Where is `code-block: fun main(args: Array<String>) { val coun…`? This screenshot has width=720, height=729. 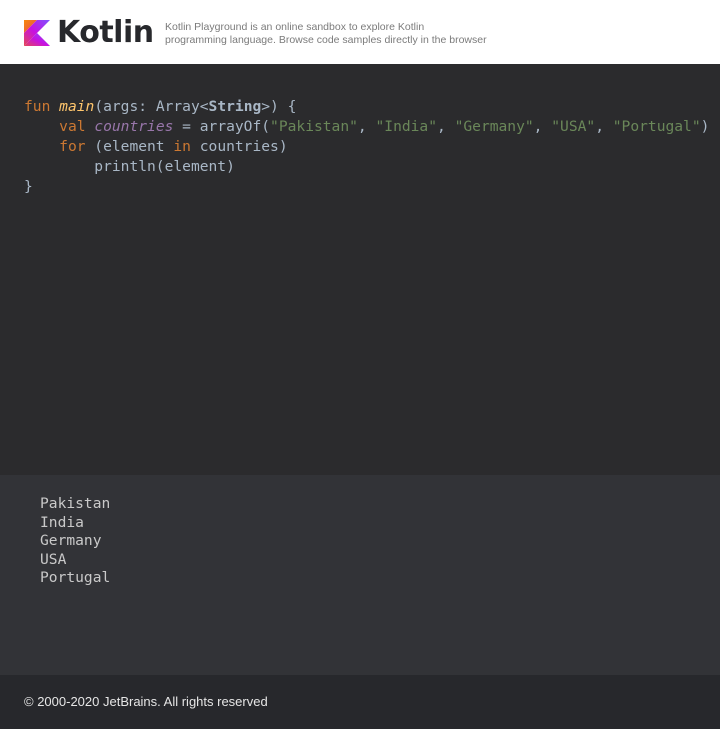 code-block: fun main(args: Array<String>) { val coun… is located at coordinates (366, 147).